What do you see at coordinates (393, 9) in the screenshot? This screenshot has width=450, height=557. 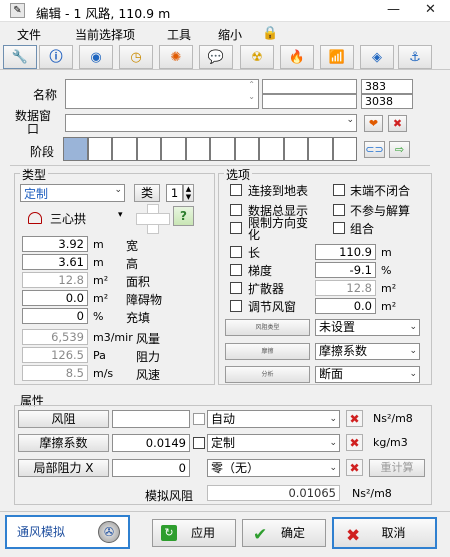 I see `minimize-button: —` at bounding box center [393, 9].